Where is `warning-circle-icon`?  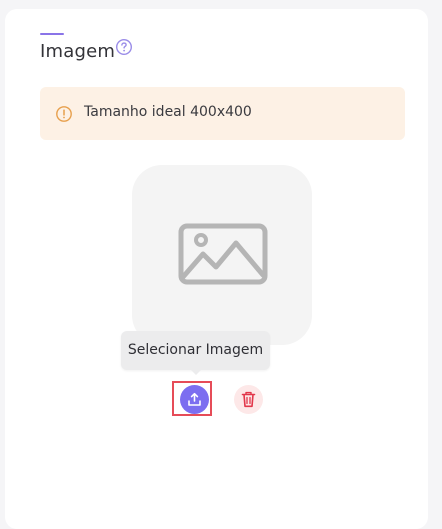 warning-circle-icon is located at coordinates (64, 114).